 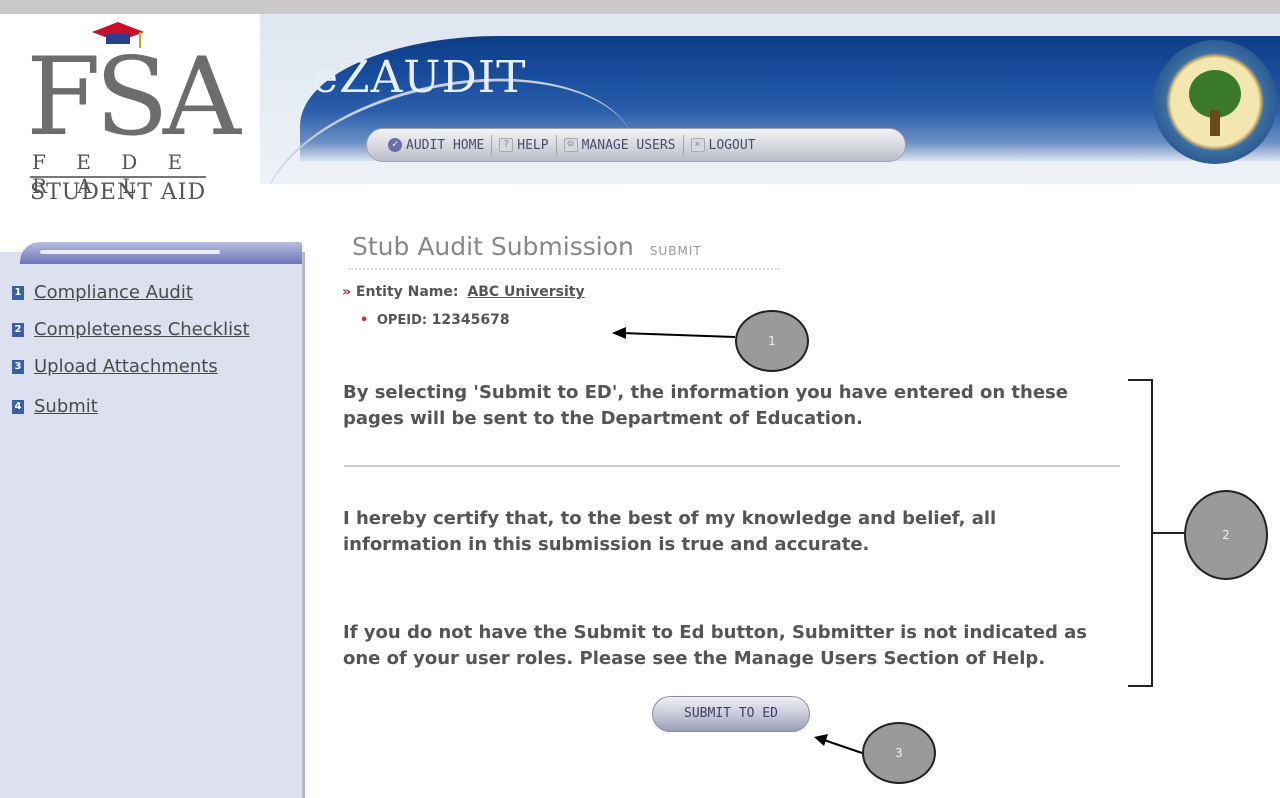 What do you see at coordinates (899, 753) in the screenshot?
I see `callout-badge-3: 3` at bounding box center [899, 753].